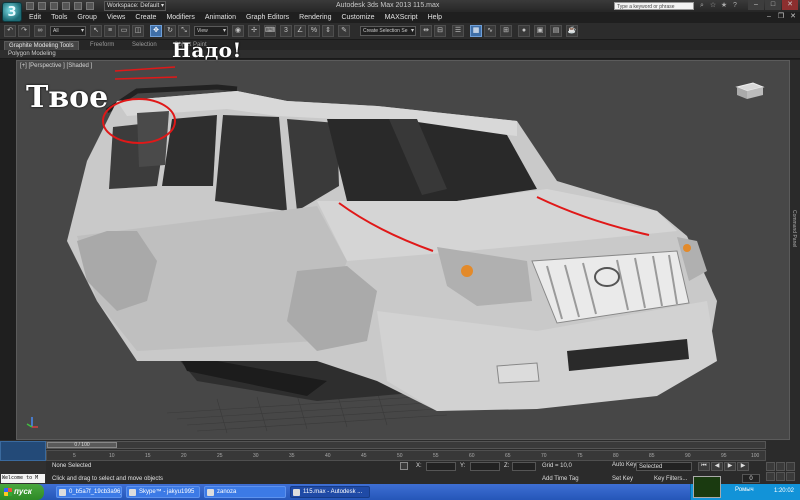  I want to click on pivot-center-icon: ◉, so click(238, 31).